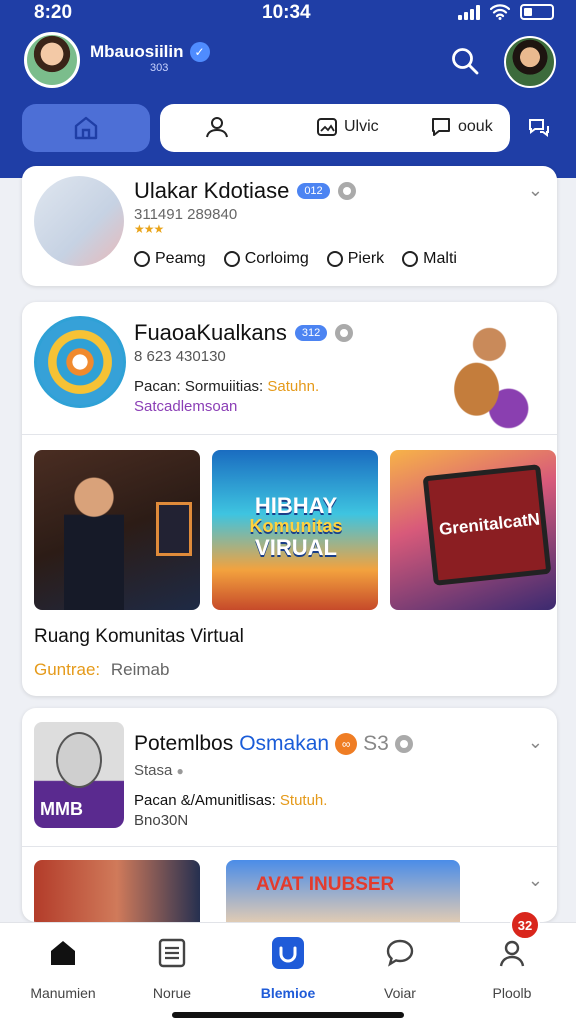 The width and height of the screenshot is (576, 1024). What do you see at coordinates (400, 953) in the screenshot?
I see `chat-bubble-icon` at bounding box center [400, 953].